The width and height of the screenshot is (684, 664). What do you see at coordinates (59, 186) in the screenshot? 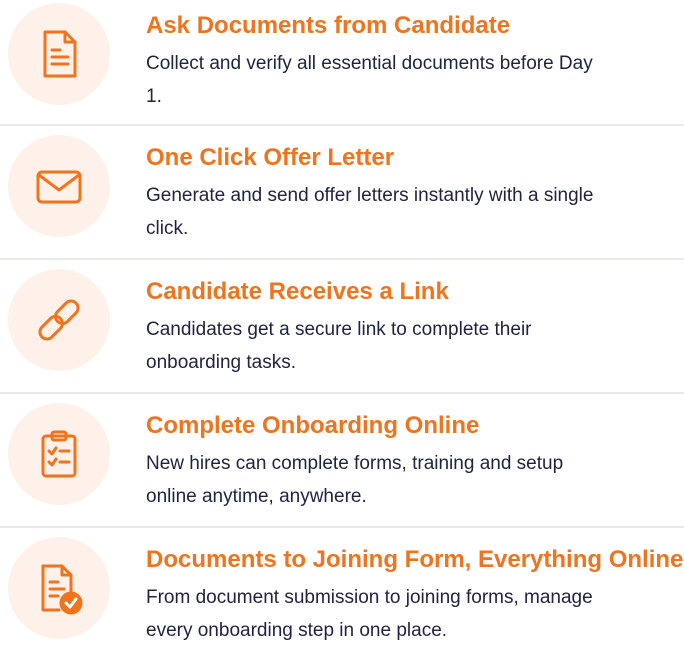
I see `envelope-icon` at bounding box center [59, 186].